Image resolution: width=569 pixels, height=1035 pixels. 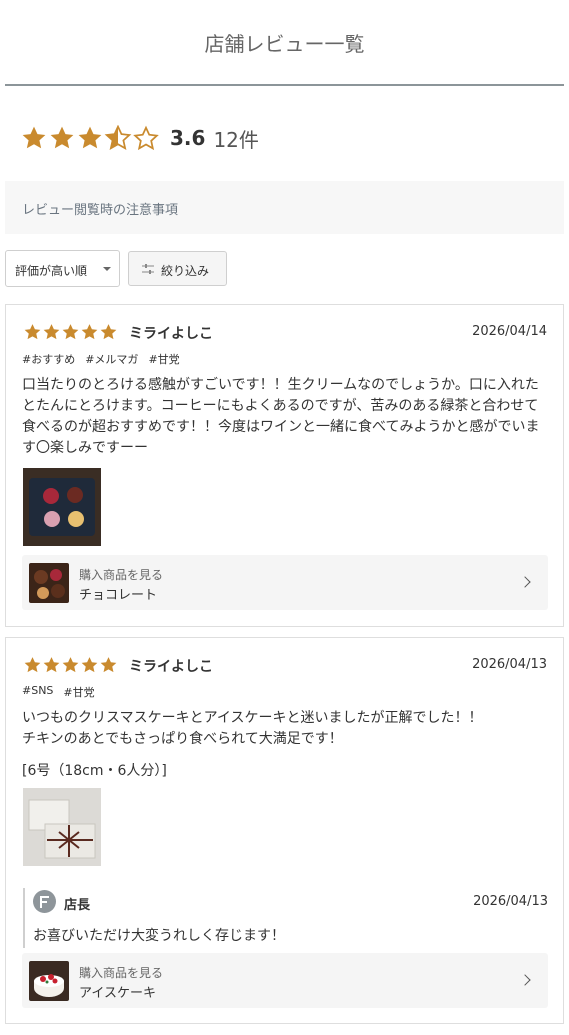 What do you see at coordinates (285, 918) in the screenshot?
I see `shop-reply: 店長 2026/04/13 お喜びいただけ大変うれしく存じます！` at bounding box center [285, 918].